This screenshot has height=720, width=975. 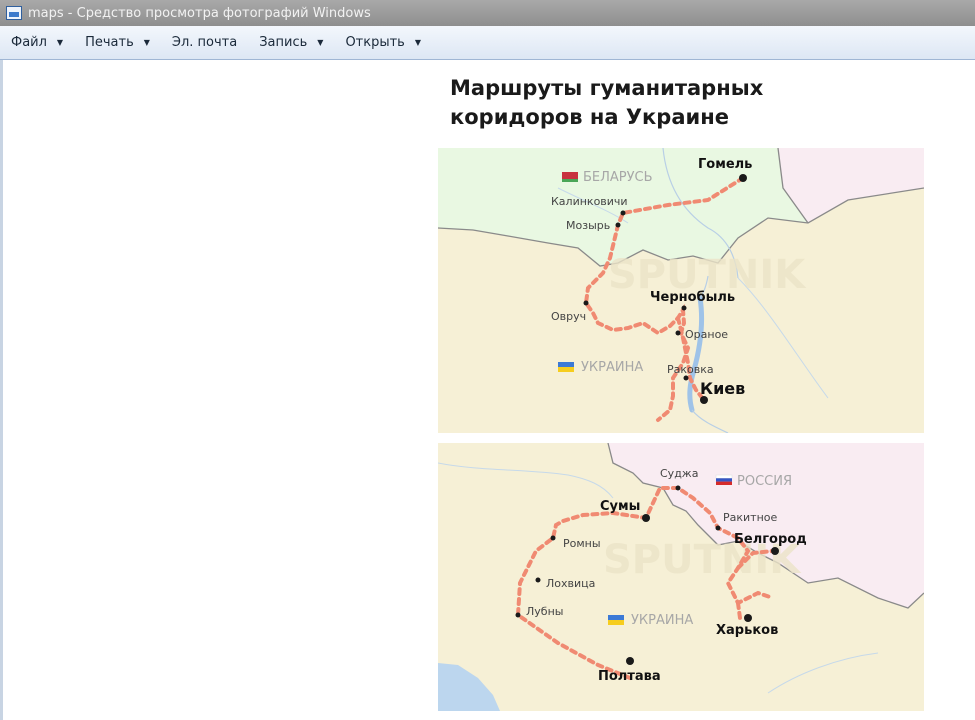 What do you see at coordinates (607, 88) in the screenshot?
I see `image-heading-line1: Маршруты гуманитарных` at bounding box center [607, 88].